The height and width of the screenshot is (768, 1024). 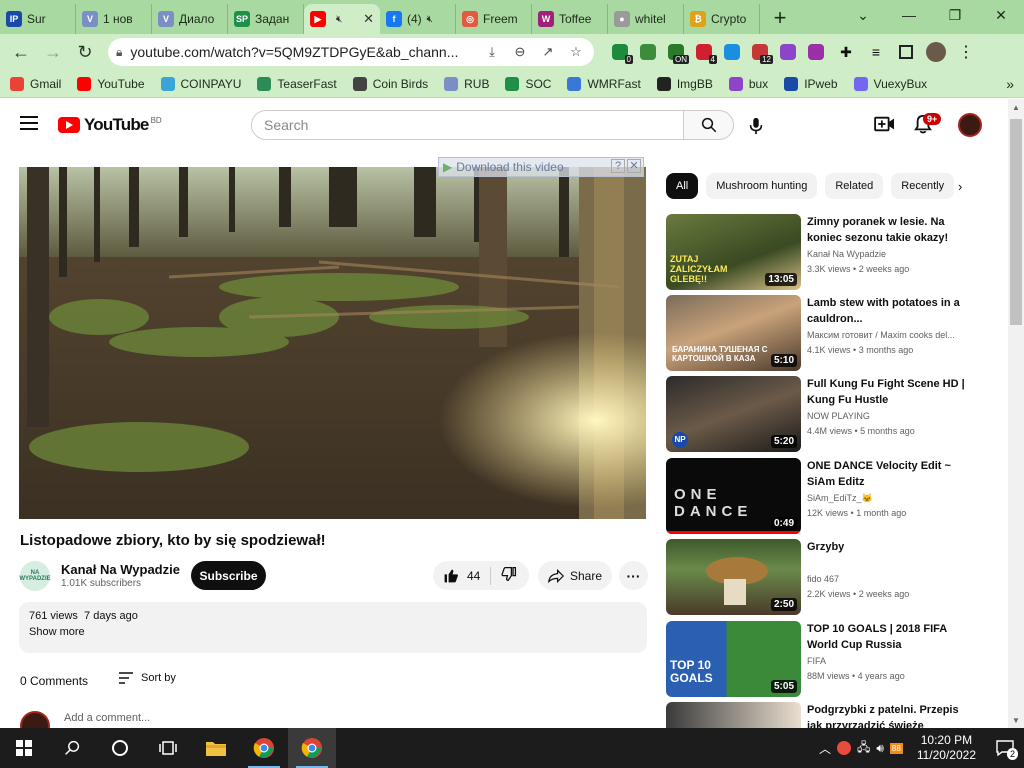 What do you see at coordinates (906, 52) in the screenshot?
I see `side-panel-icon` at bounding box center [906, 52].